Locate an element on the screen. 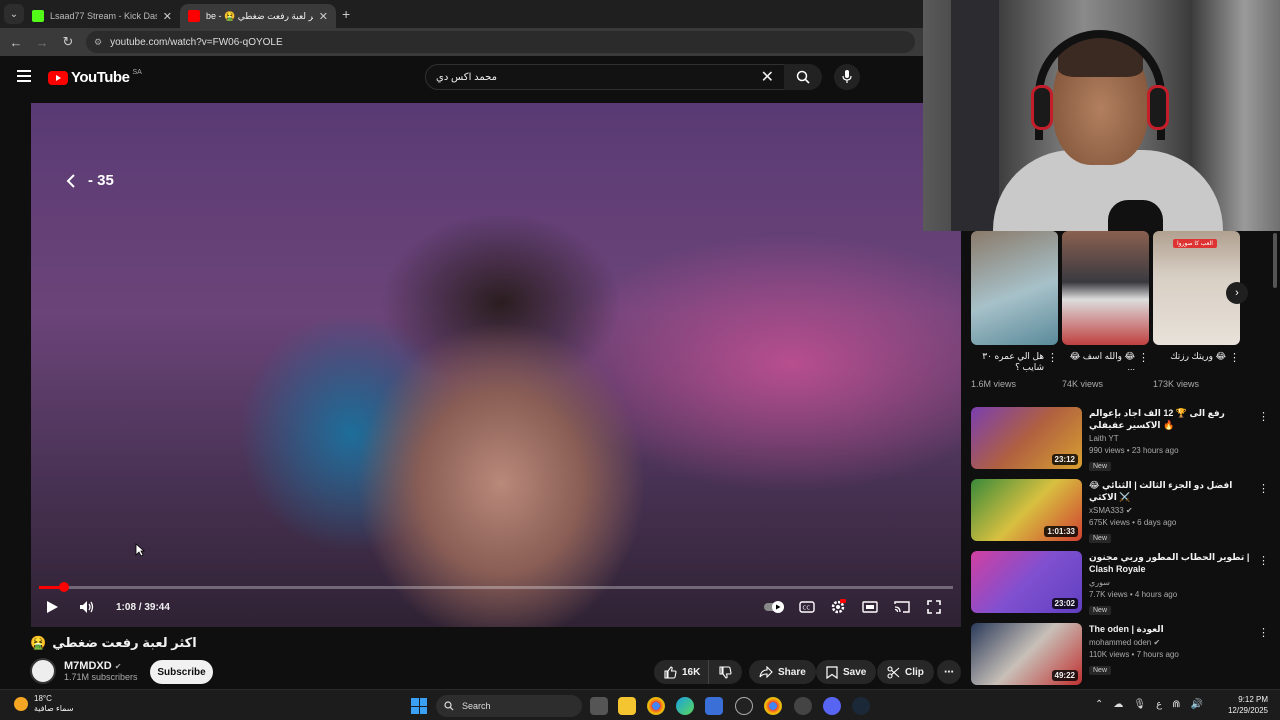 The image size is (1280, 720). share-button: Share is located at coordinates (782, 672).